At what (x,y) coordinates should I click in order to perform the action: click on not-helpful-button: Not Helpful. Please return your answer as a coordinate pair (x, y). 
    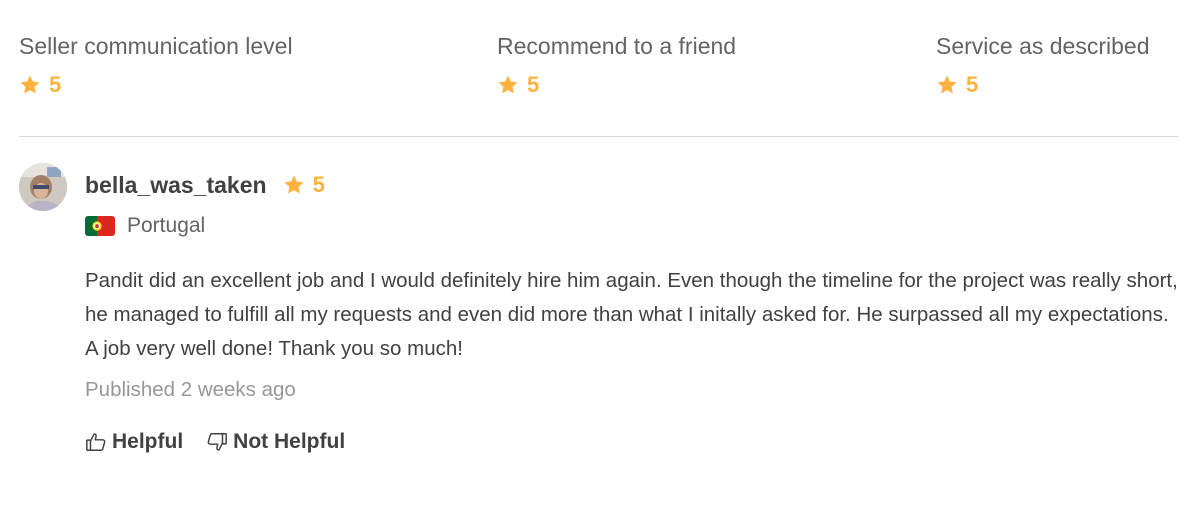
    Looking at the image, I should click on (275, 442).